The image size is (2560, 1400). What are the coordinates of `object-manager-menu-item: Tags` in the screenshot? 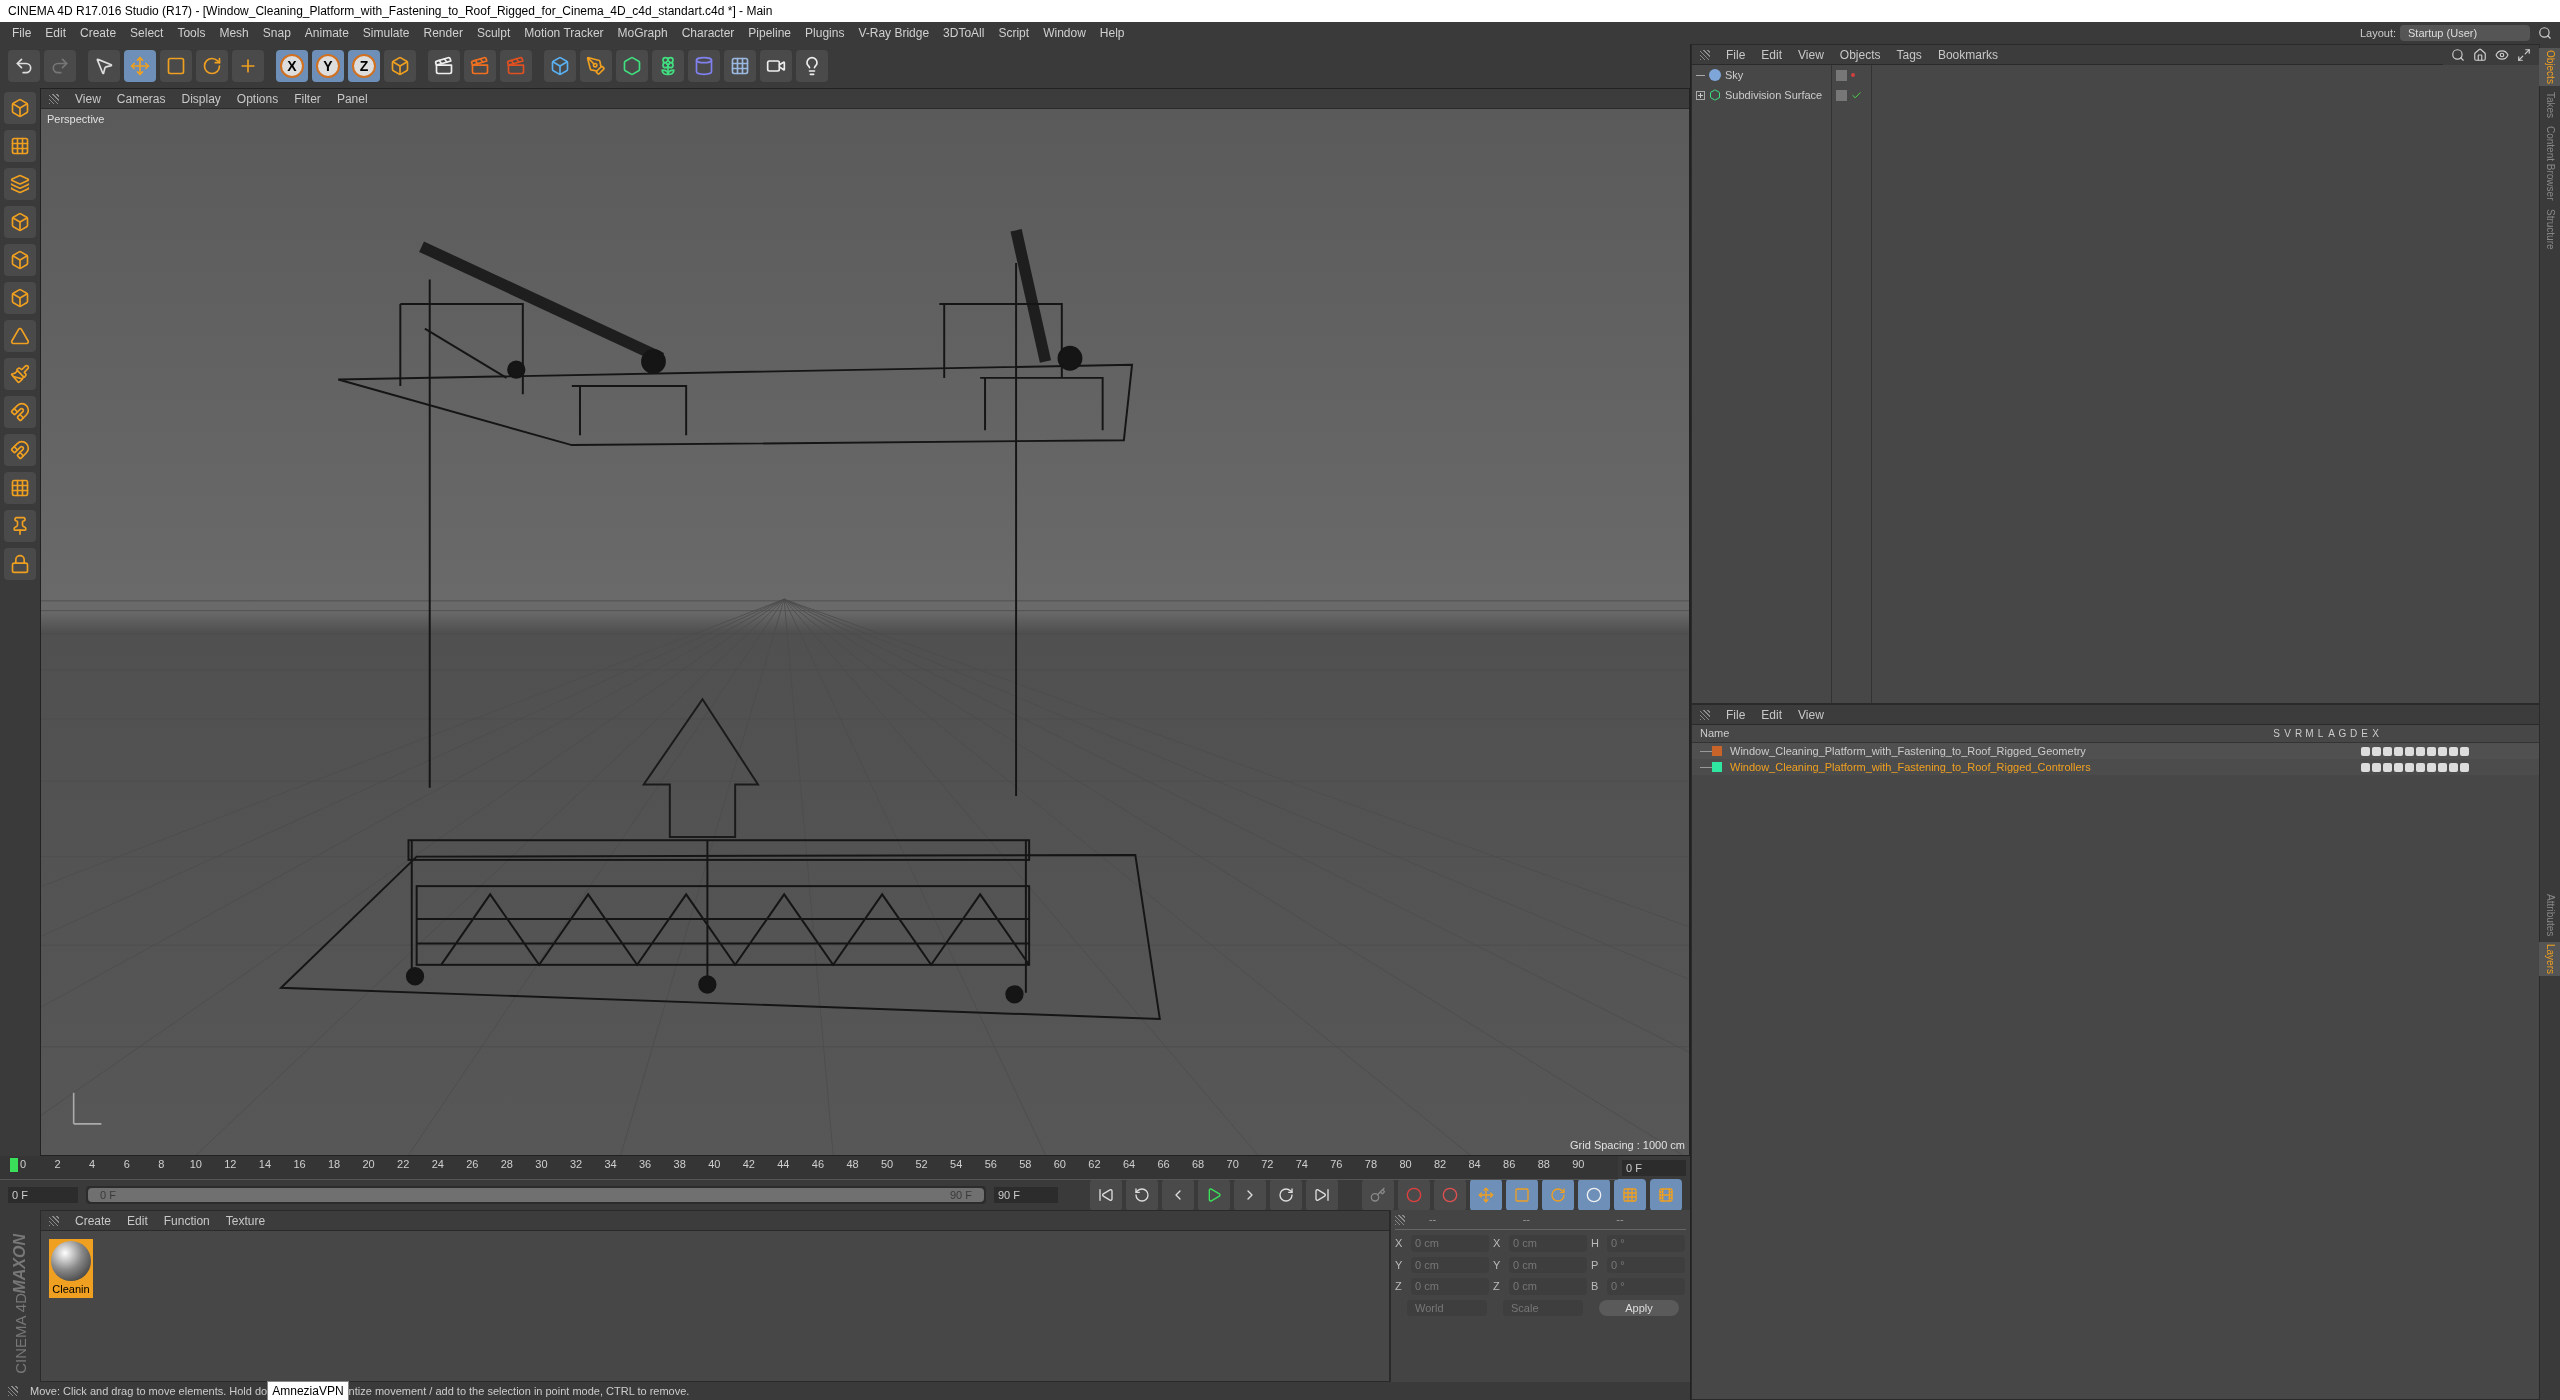 It's located at (1909, 54).